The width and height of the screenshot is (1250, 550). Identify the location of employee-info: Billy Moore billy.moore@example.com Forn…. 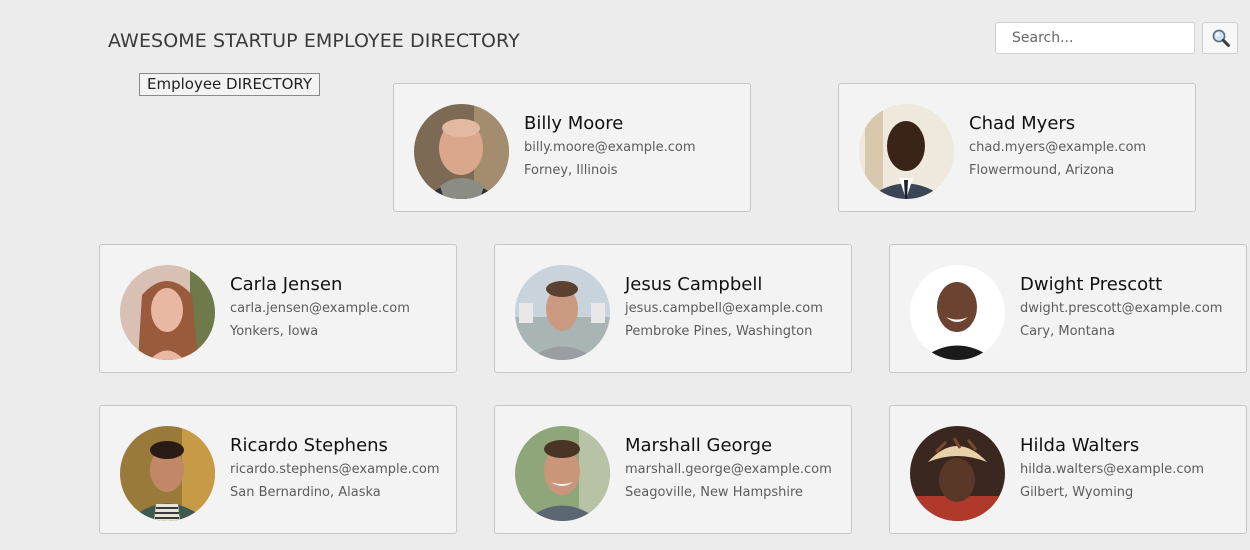
(610, 145).